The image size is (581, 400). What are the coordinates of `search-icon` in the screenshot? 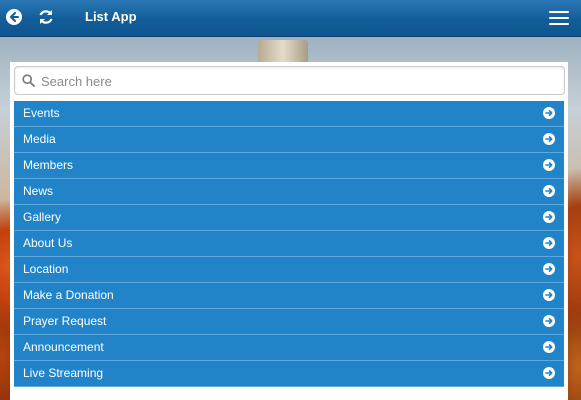 It's located at (28, 80).